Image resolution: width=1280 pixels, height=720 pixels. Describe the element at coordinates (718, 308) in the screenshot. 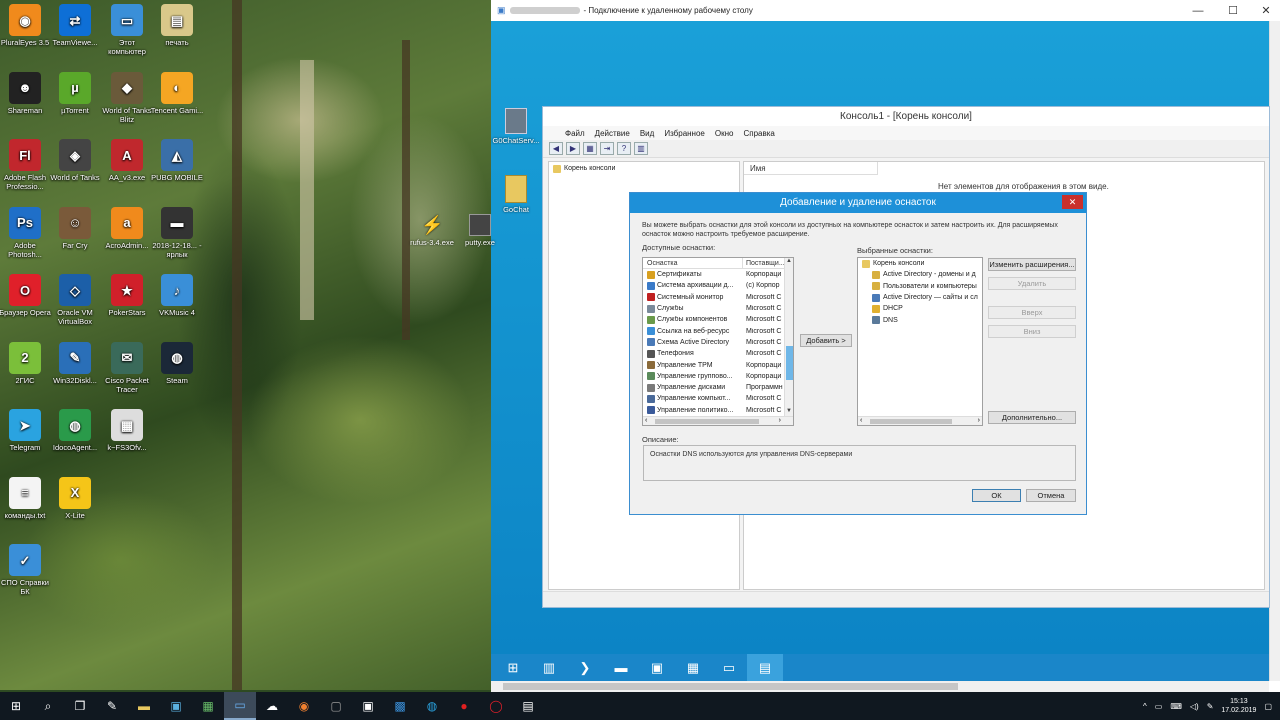

I see `list-item: Службы Microsoft C` at that location.